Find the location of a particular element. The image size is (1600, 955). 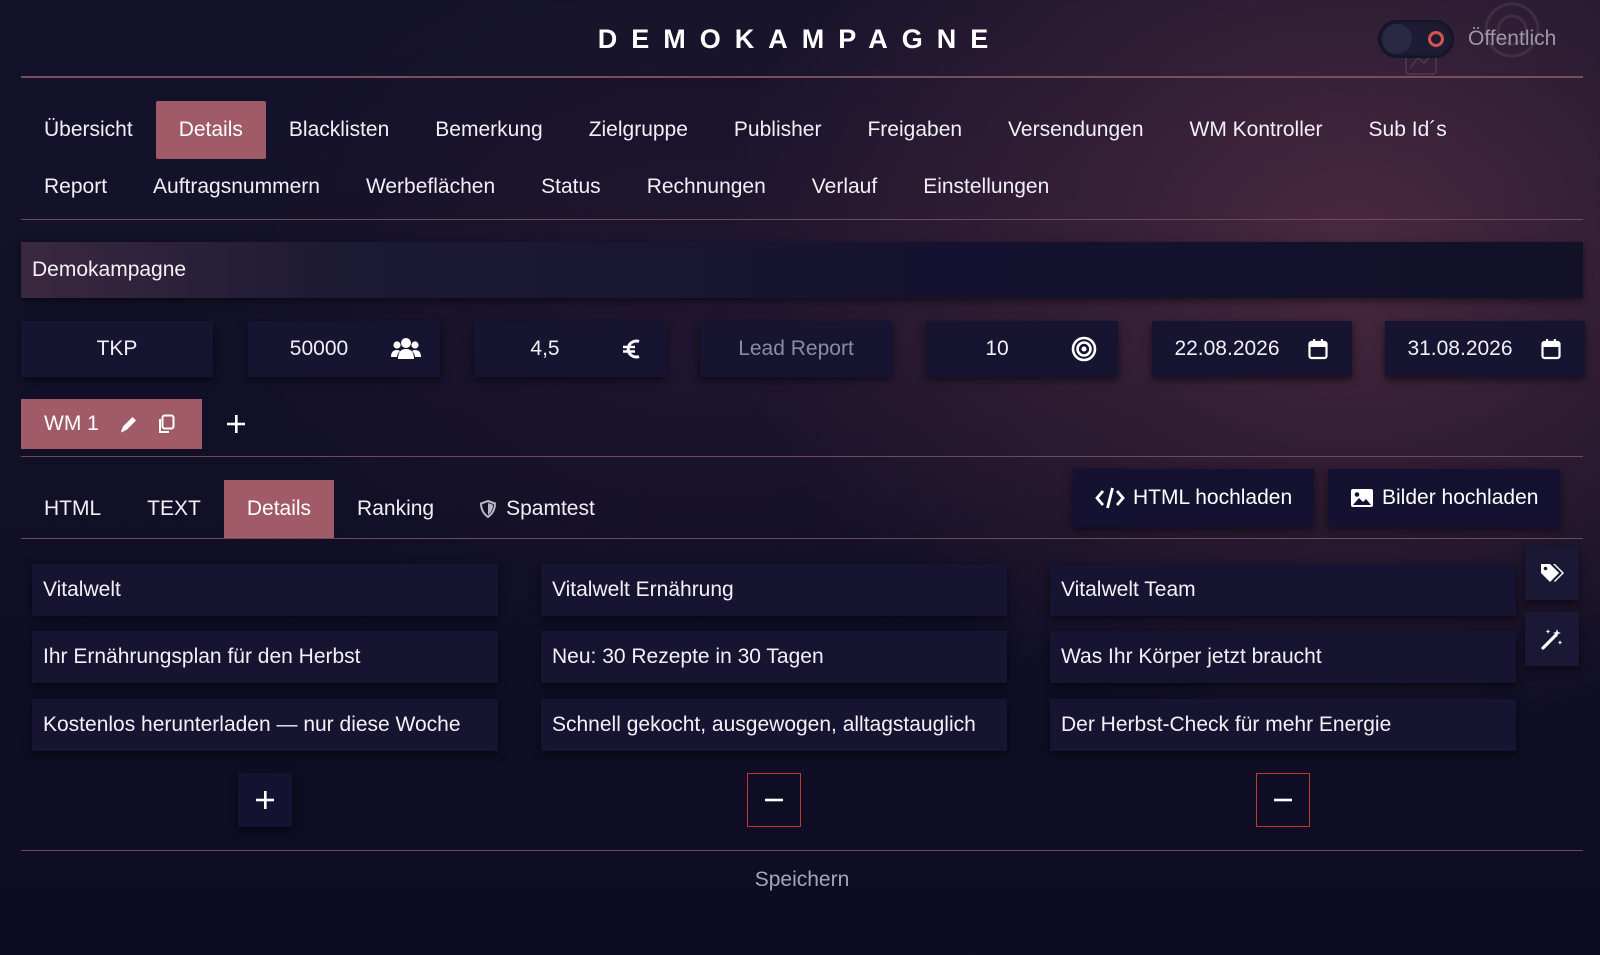

magic-wand-icon is located at coordinates (1552, 639).